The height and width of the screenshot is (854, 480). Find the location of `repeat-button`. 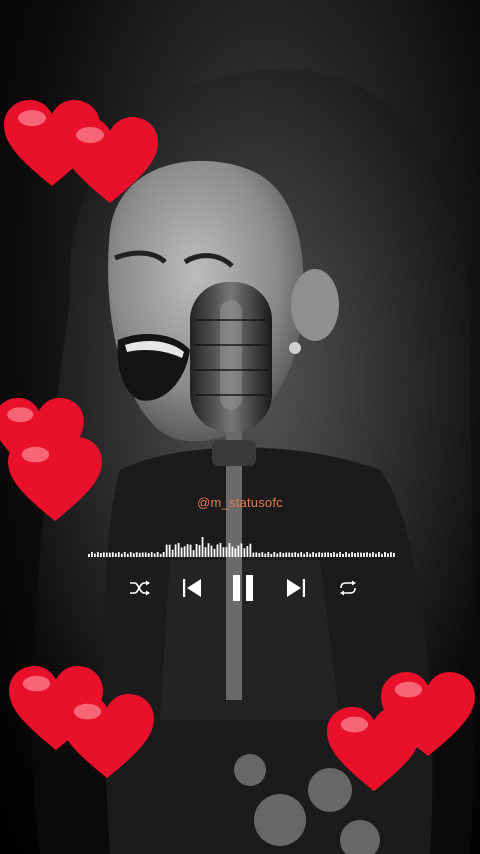

repeat-button is located at coordinates (348, 588).